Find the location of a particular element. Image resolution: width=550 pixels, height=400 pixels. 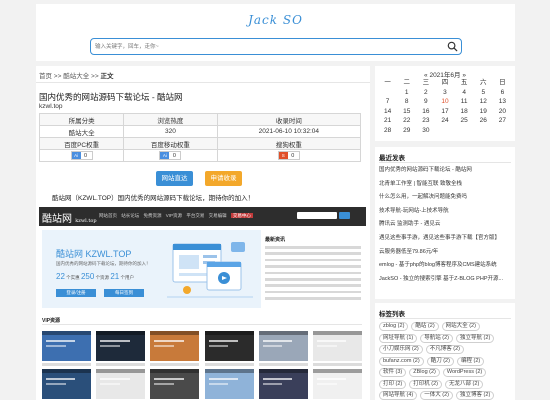

baidu-icon: Ai is located at coordinates (165, 155).